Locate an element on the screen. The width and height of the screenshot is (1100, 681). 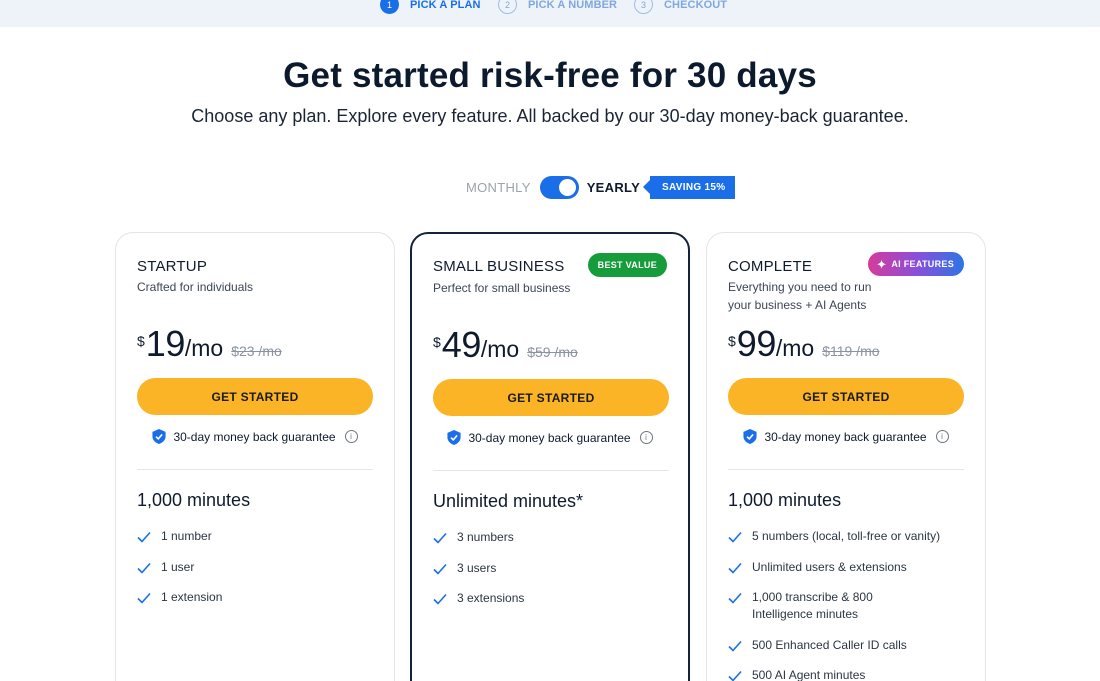
plan-name: SMALL BUSINESS is located at coordinates (499, 266).